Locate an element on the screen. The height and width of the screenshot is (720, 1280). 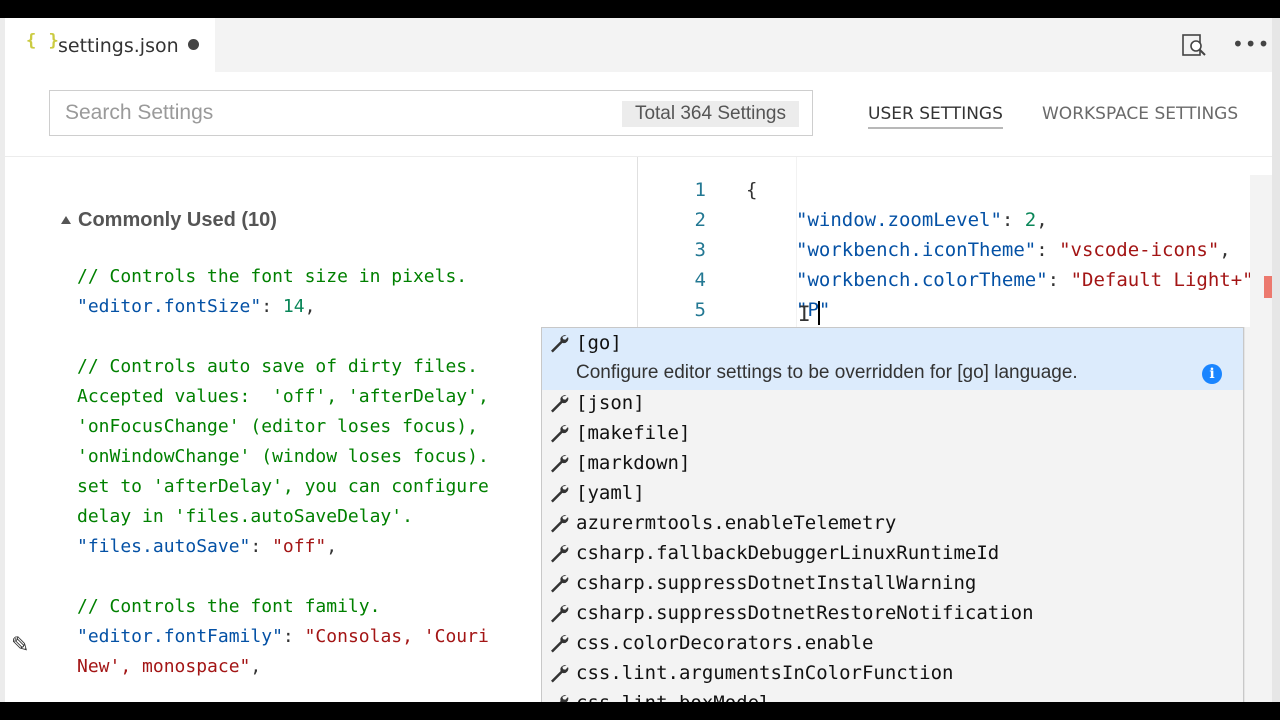
code-line: "window.zoomLevel": 2, is located at coordinates (922, 220).